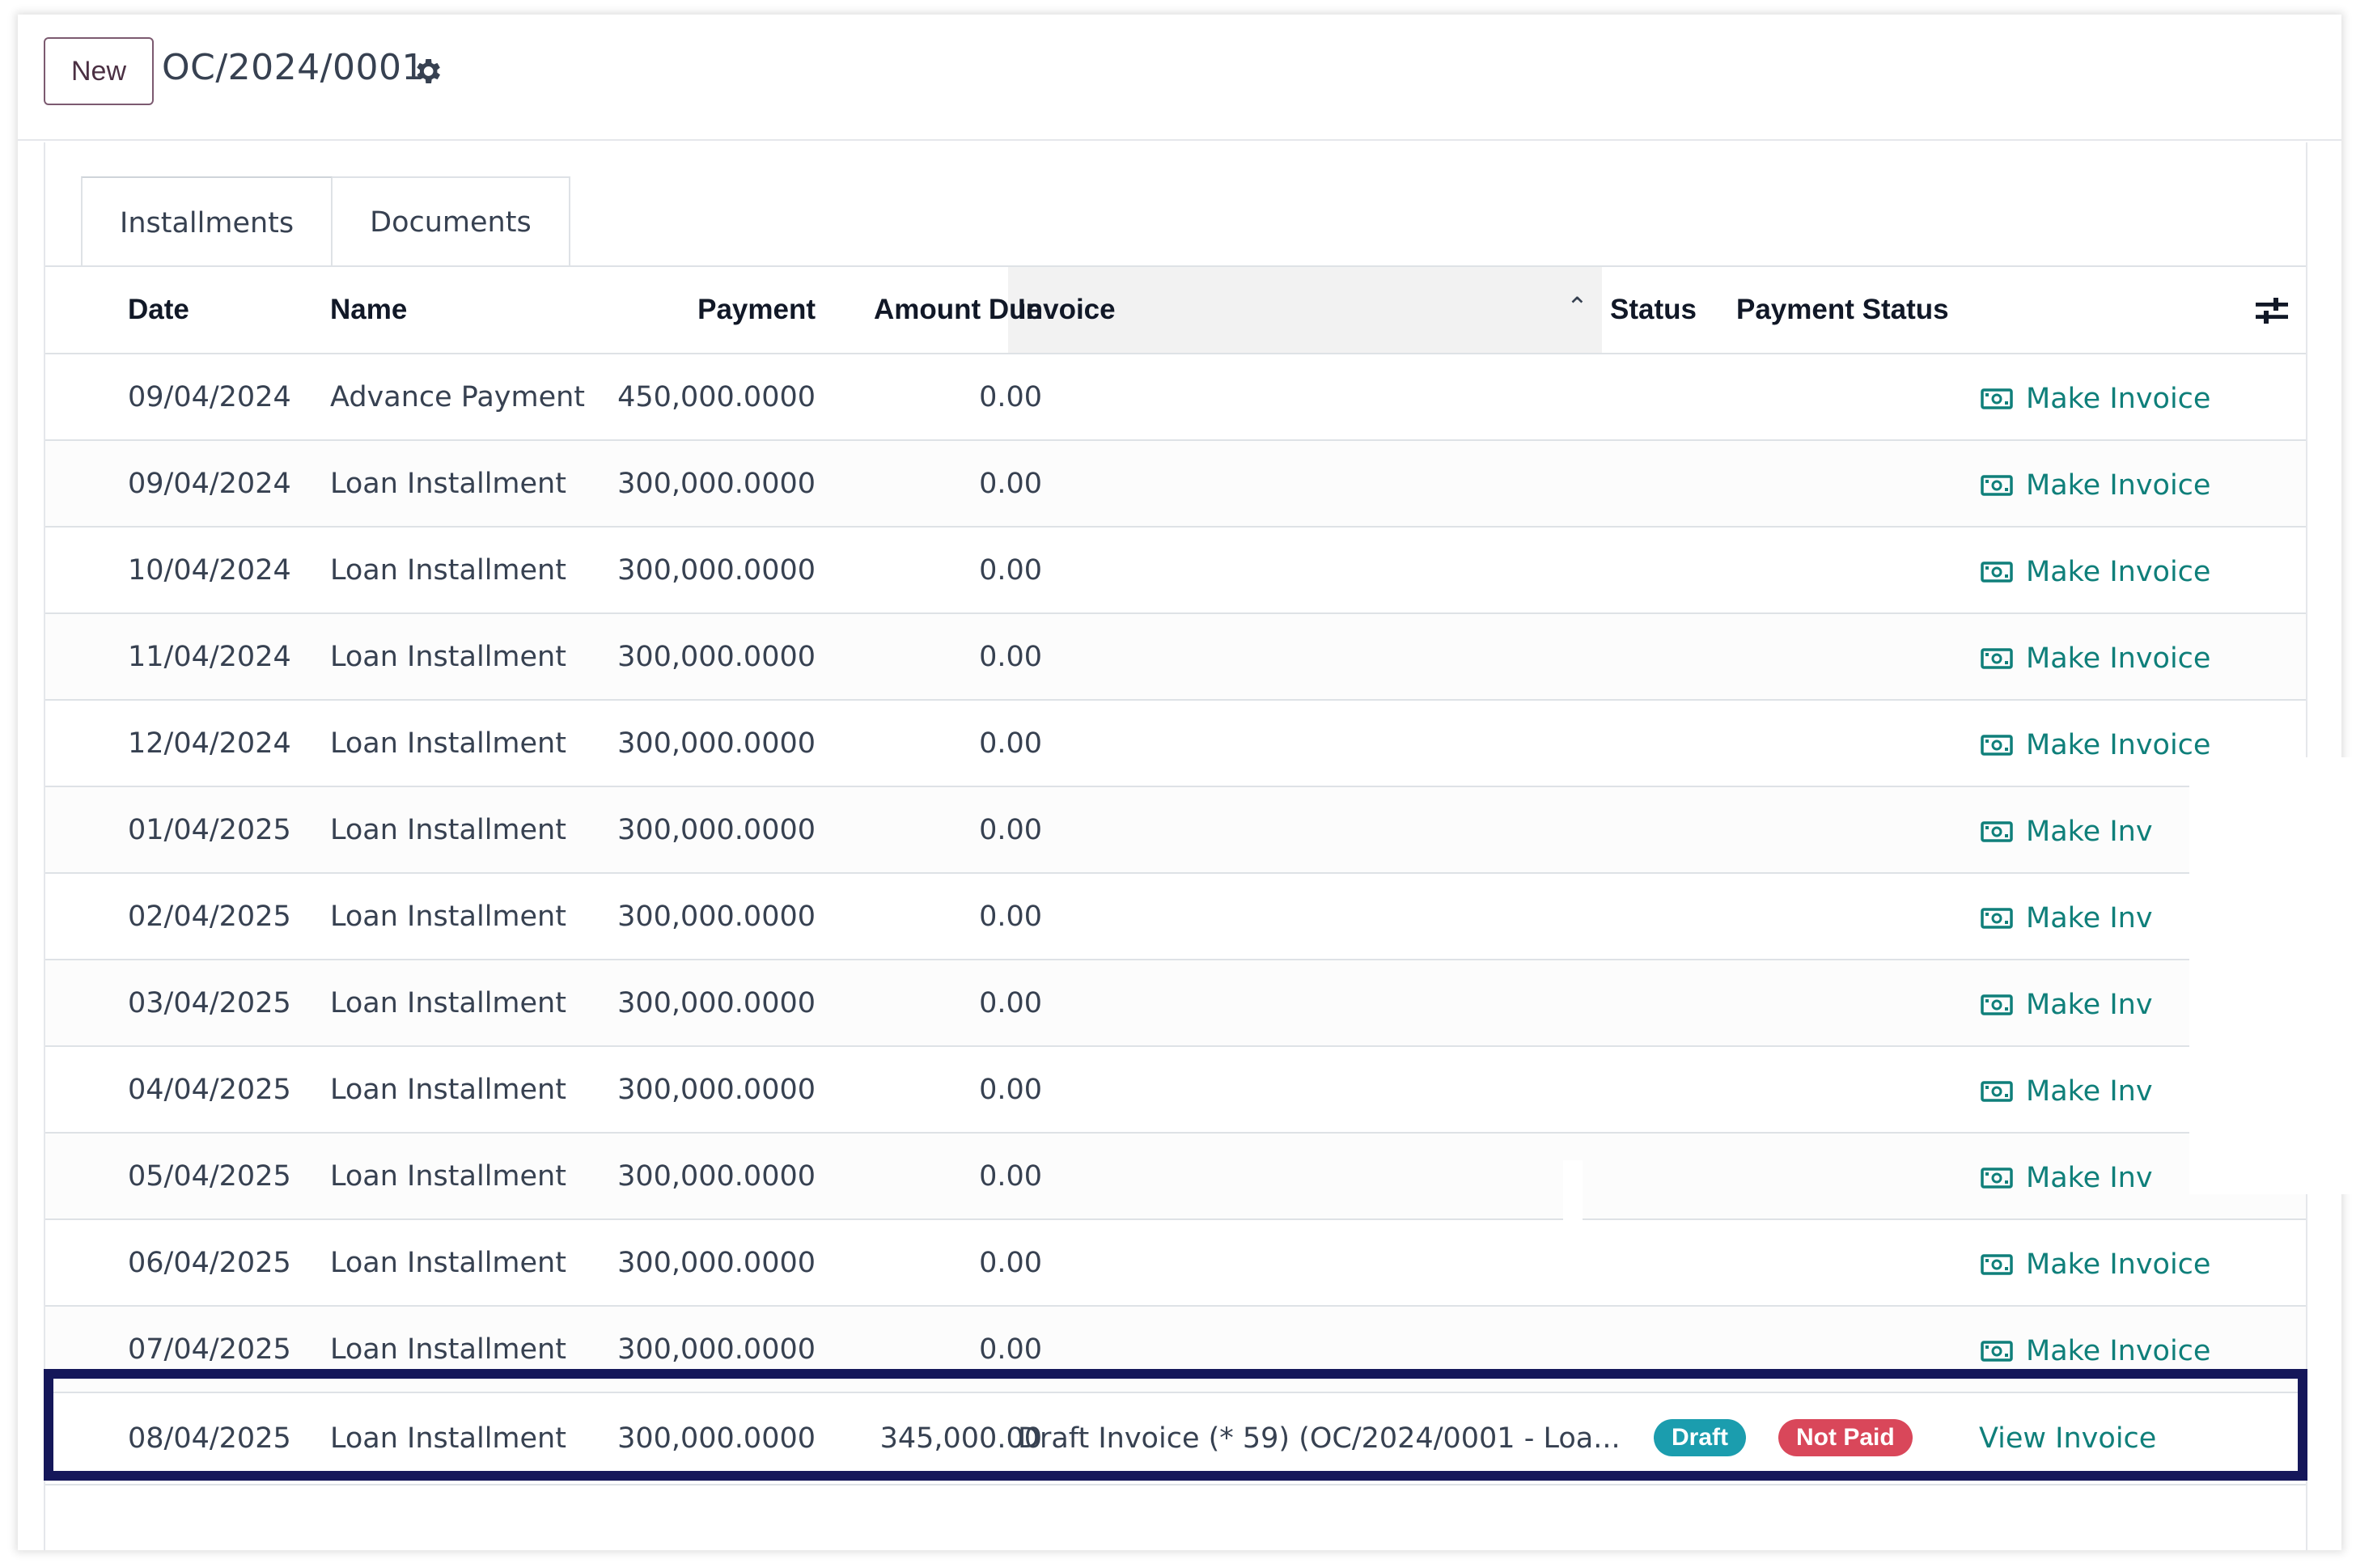  Describe the element at coordinates (209, 1176) in the screenshot. I see `cell-date: 05/04/2025` at that location.